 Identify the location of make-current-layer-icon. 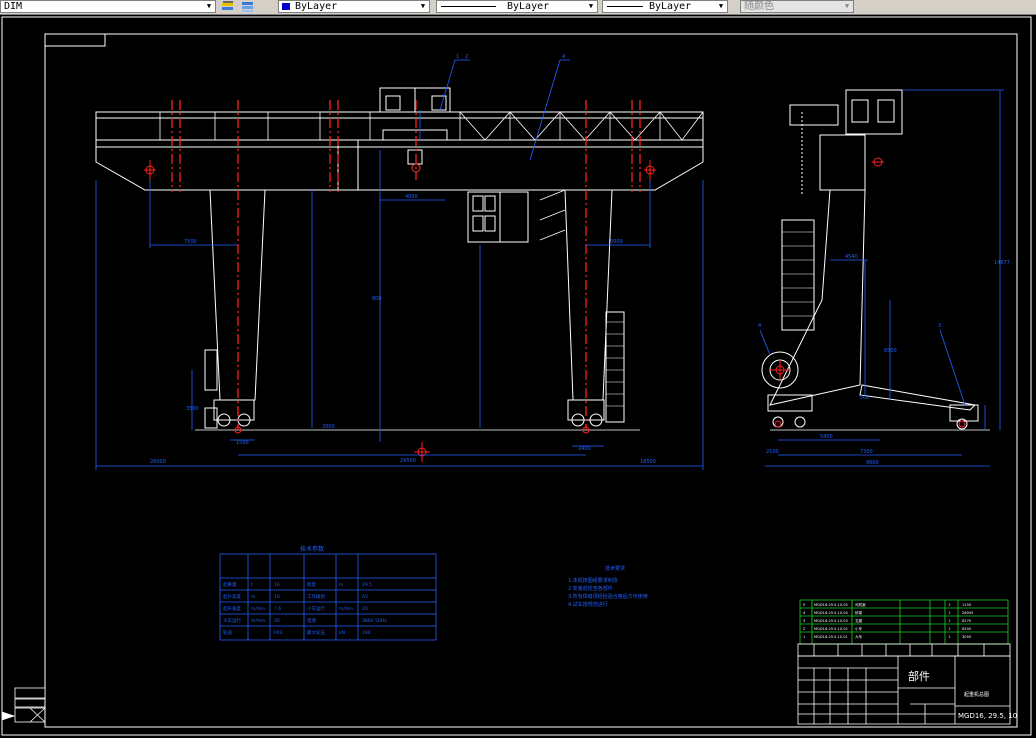
(228, 6).